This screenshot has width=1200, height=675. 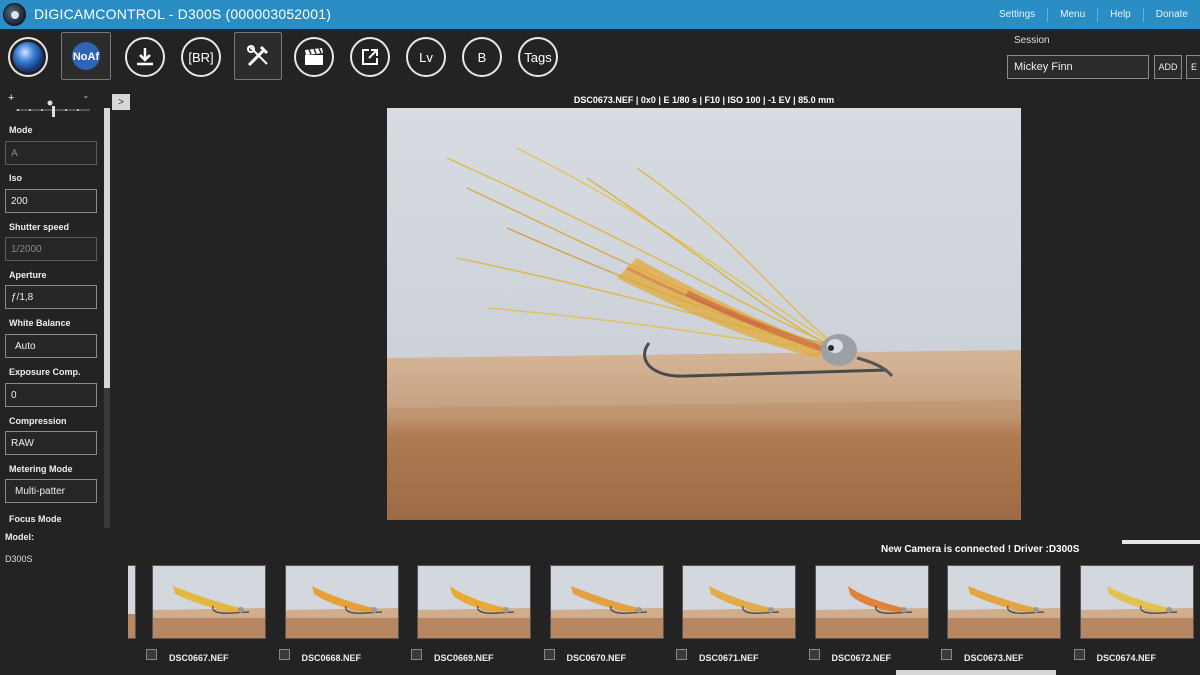 What do you see at coordinates (19, 537) in the screenshot?
I see `model-label: Model:` at bounding box center [19, 537].